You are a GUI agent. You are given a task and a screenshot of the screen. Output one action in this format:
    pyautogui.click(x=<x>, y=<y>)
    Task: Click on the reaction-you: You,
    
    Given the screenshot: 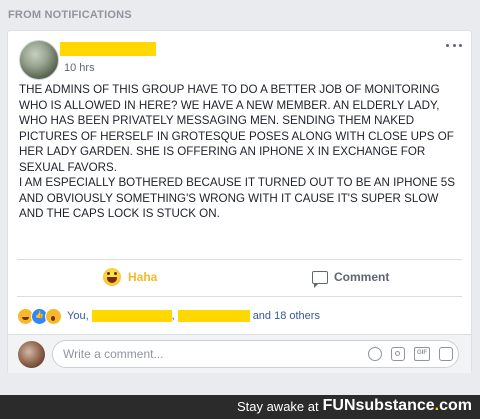 What is the action you would take?
    pyautogui.click(x=78, y=316)
    